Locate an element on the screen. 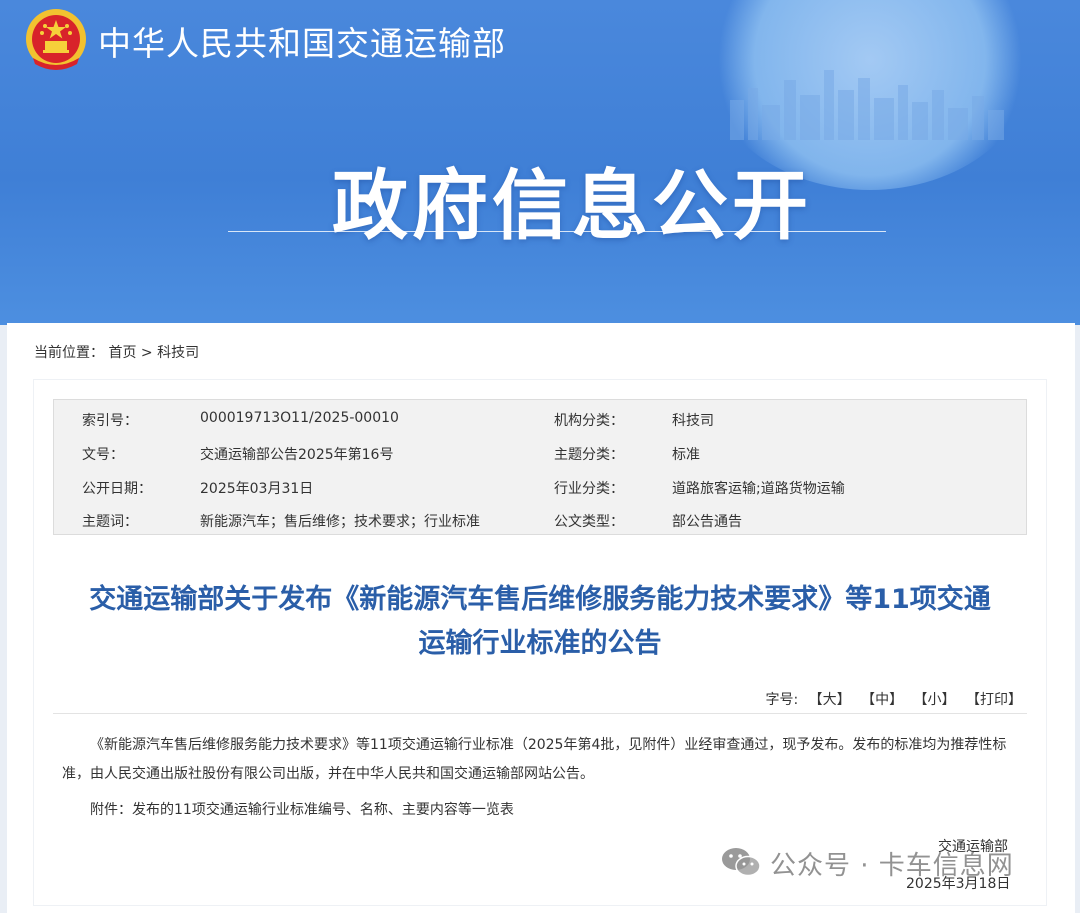 This screenshot has height=913, width=1080. meta-value-publish-date: 2025年03月31日 is located at coordinates (257, 489).